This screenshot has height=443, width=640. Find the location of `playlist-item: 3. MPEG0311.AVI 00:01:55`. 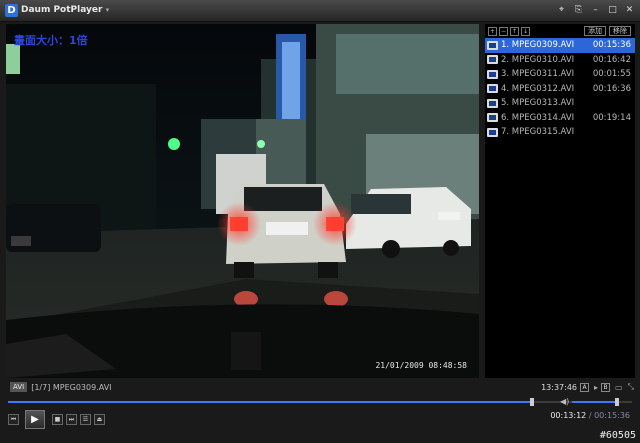

playlist-item: 3. MPEG0311.AVI 00:01:55 is located at coordinates (560, 74).